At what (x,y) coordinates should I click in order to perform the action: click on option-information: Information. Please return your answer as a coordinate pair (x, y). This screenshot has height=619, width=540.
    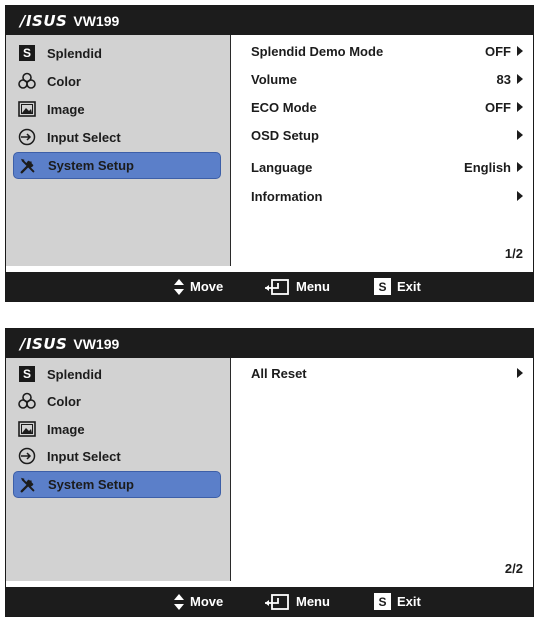
    Looking at the image, I should click on (387, 196).